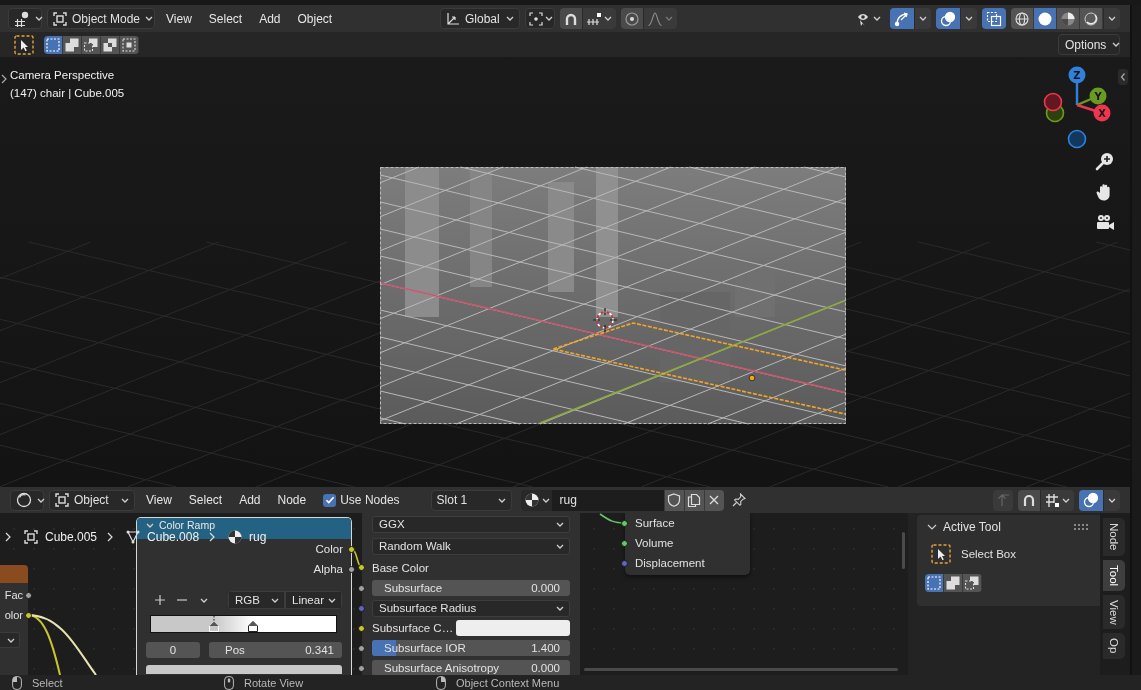 This screenshot has width=1141, height=690. I want to click on value-slider: Subsurface 0.000, so click(471, 588).